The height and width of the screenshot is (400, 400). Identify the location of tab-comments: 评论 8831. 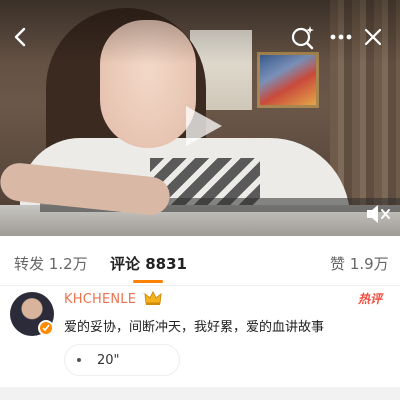
(148, 263).